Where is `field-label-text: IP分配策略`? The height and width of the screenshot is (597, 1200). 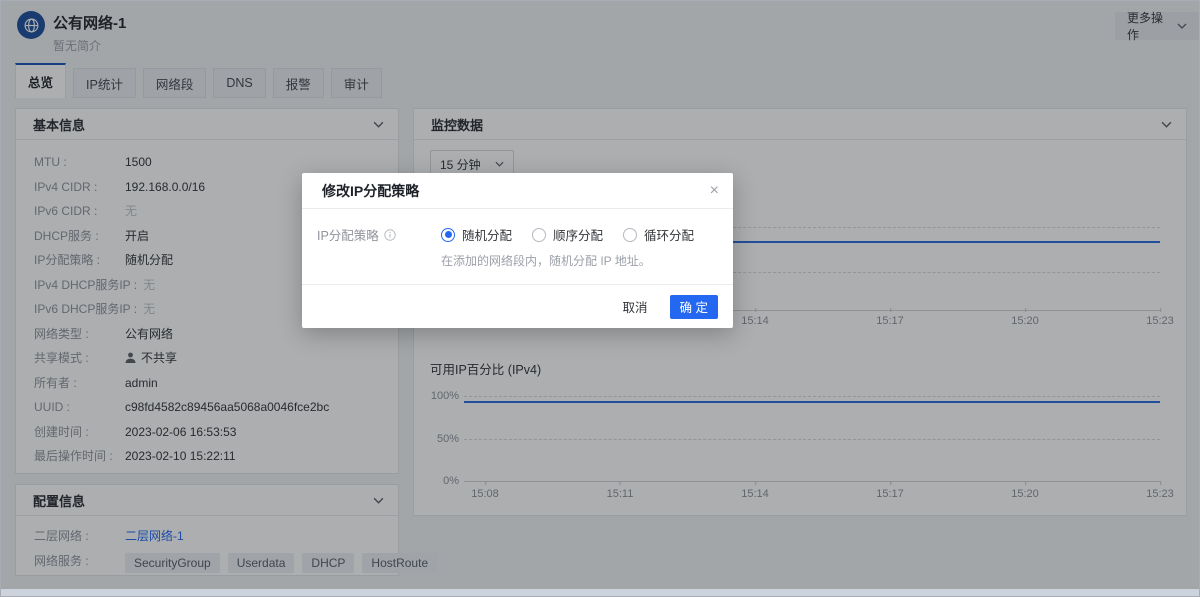
field-label-text: IP分配策略 is located at coordinates (348, 236).